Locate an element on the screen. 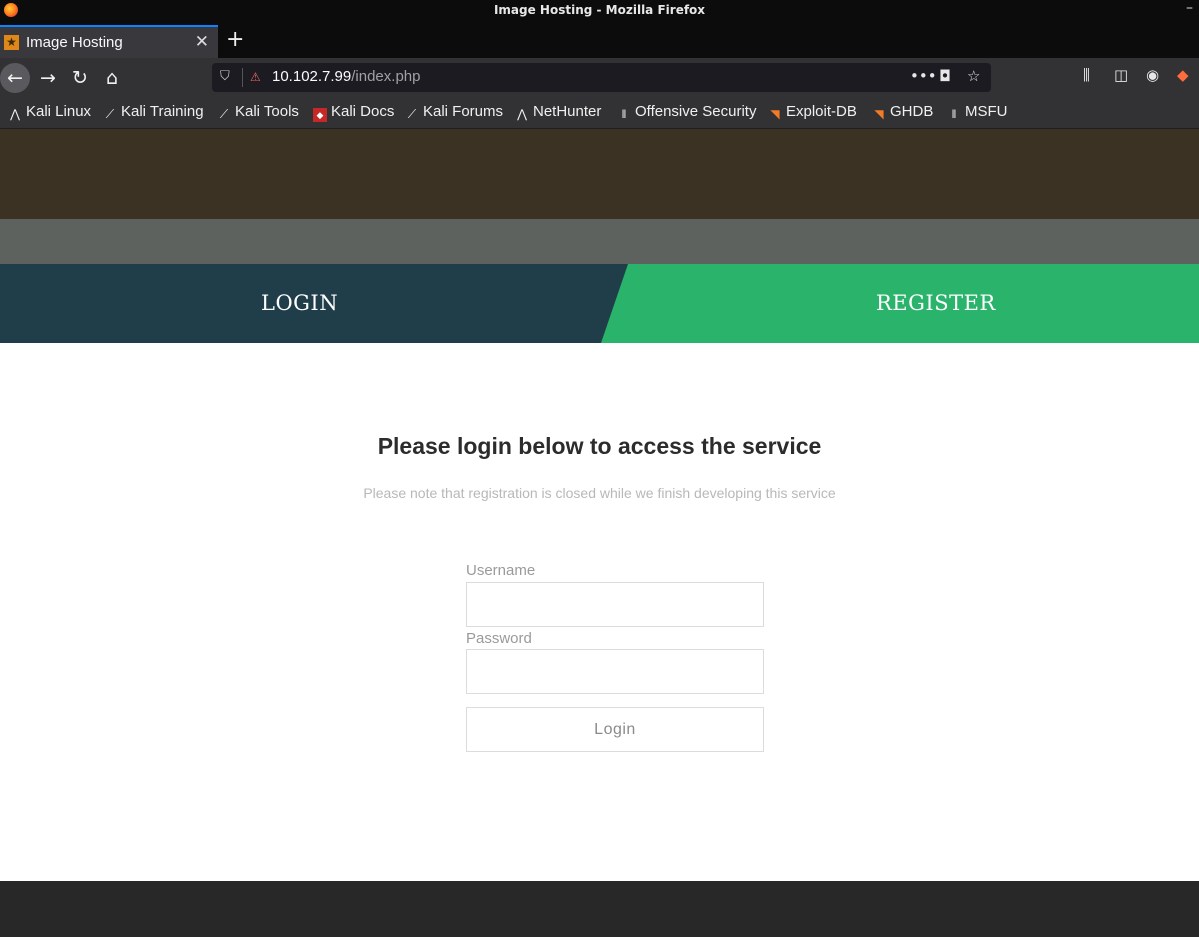 Image resolution: width=1199 pixels, height=937 pixels. page-heading: Please login below to access the service is located at coordinates (599, 446).